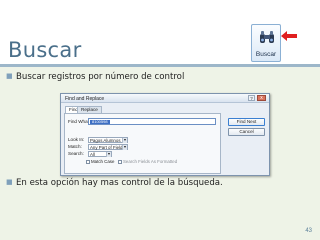 Image resolution: width=320 pixels, height=240 pixels. I want to click on match-select: Any Part of Field ▼, so click(108, 147).